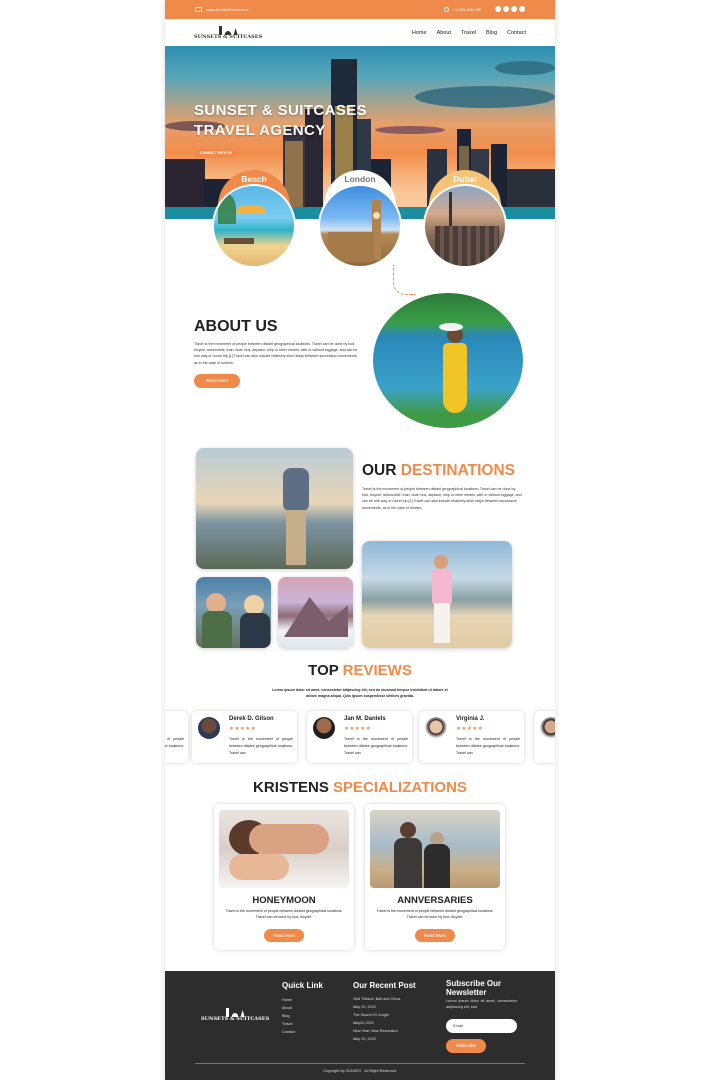 Image resolution: width=720 pixels, height=1080 pixels. What do you see at coordinates (360, 670) in the screenshot?
I see `reviews-title: TOP REVIEWS` at bounding box center [360, 670].